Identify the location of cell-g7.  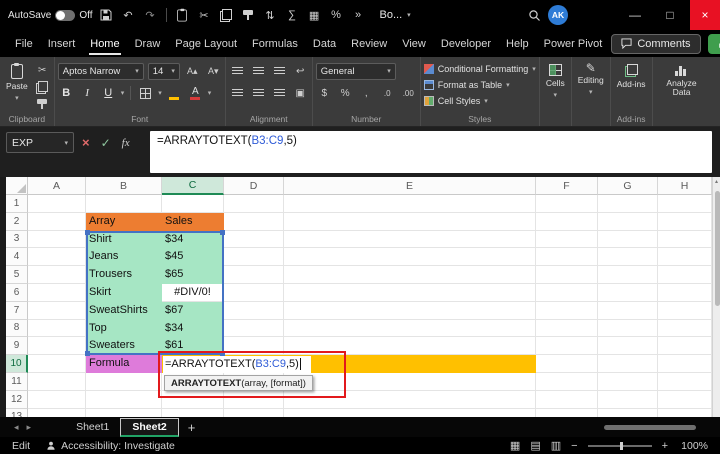
(628, 310).